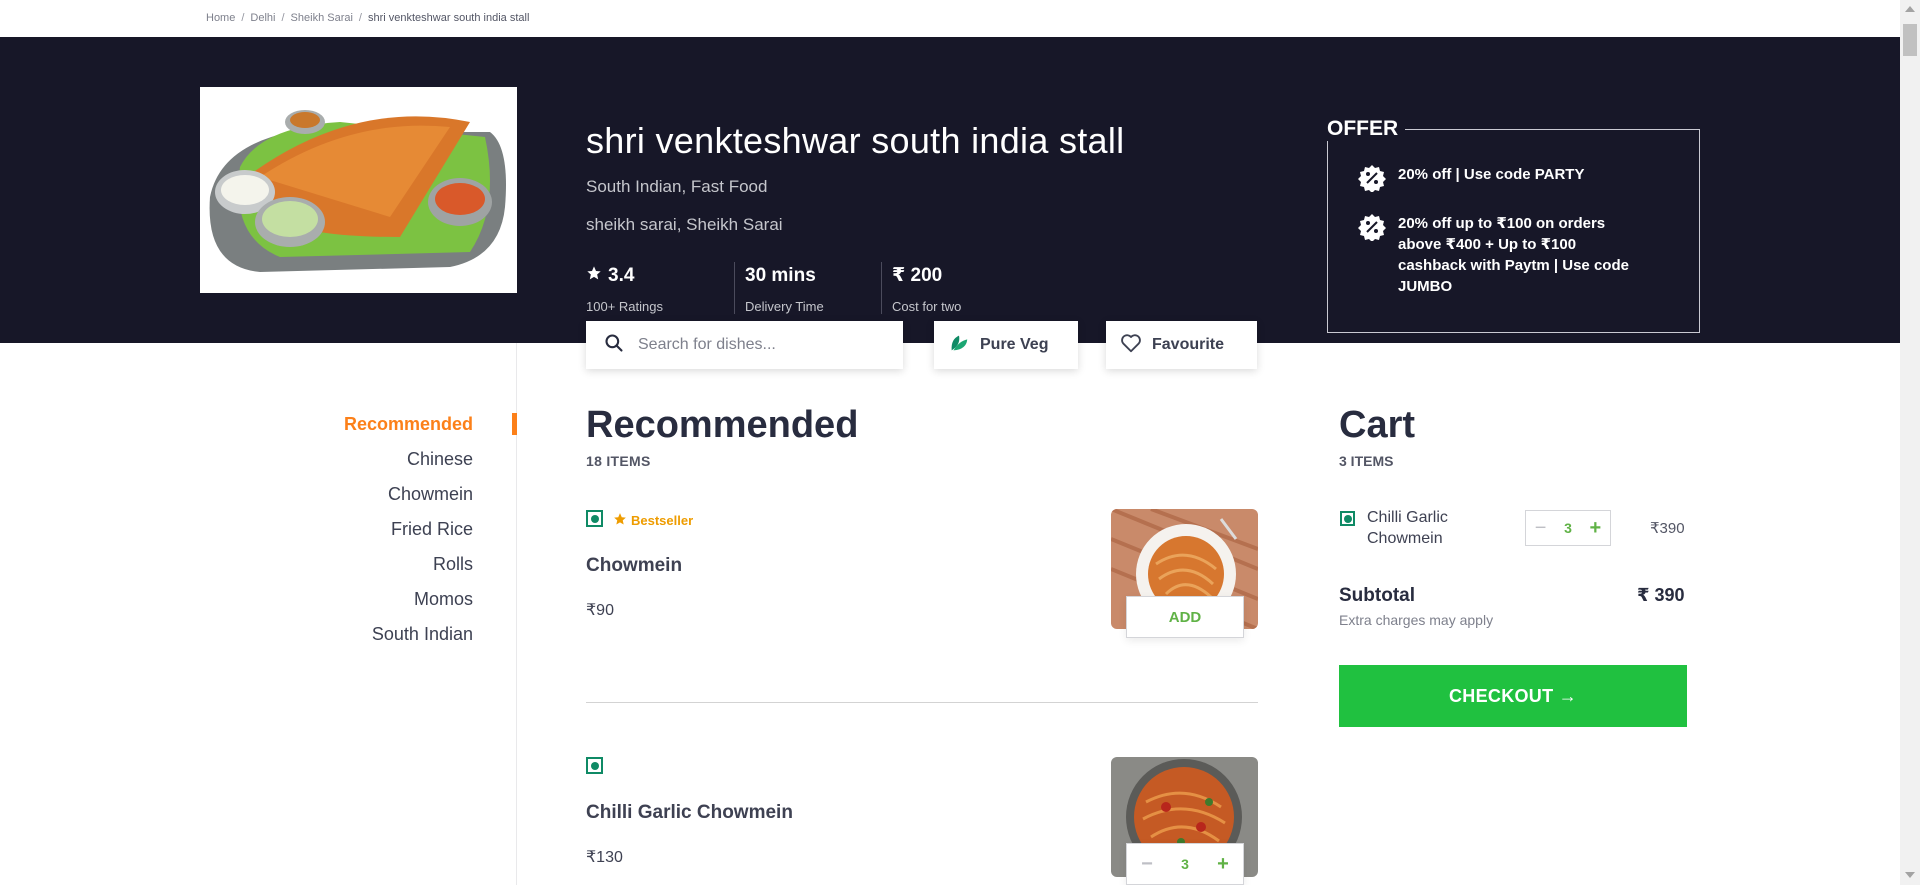  I want to click on restaurant-image, so click(358, 190).